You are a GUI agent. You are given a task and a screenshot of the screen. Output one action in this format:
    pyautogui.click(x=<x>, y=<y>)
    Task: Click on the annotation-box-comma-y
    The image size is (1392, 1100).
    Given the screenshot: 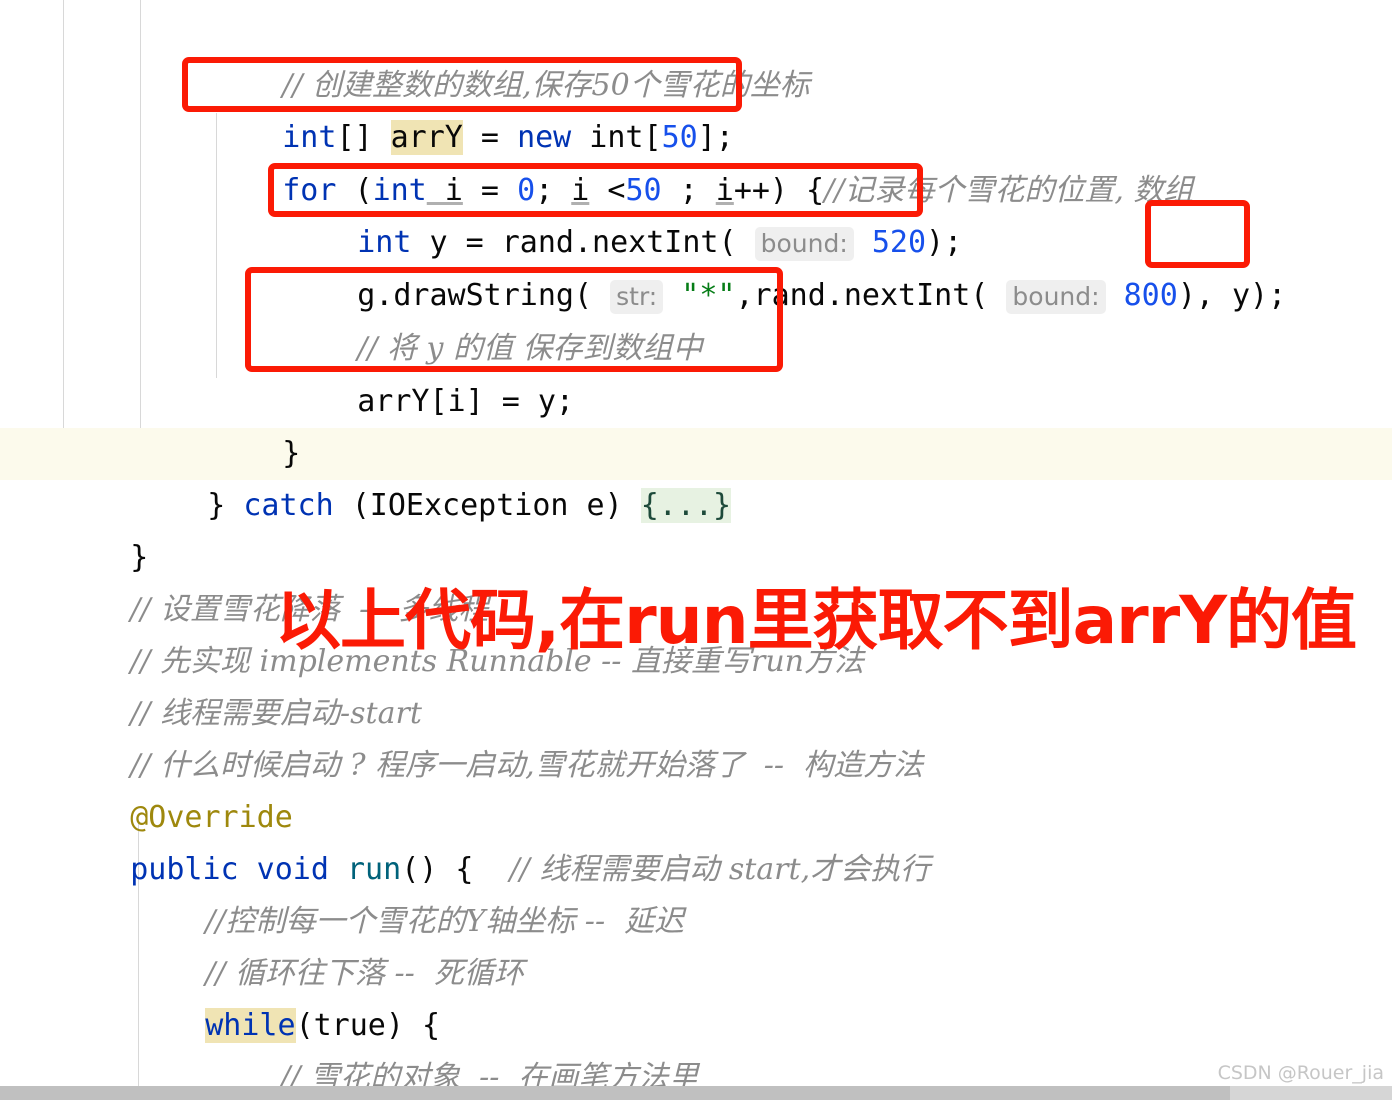 What is the action you would take?
    pyautogui.click(x=1197, y=234)
    